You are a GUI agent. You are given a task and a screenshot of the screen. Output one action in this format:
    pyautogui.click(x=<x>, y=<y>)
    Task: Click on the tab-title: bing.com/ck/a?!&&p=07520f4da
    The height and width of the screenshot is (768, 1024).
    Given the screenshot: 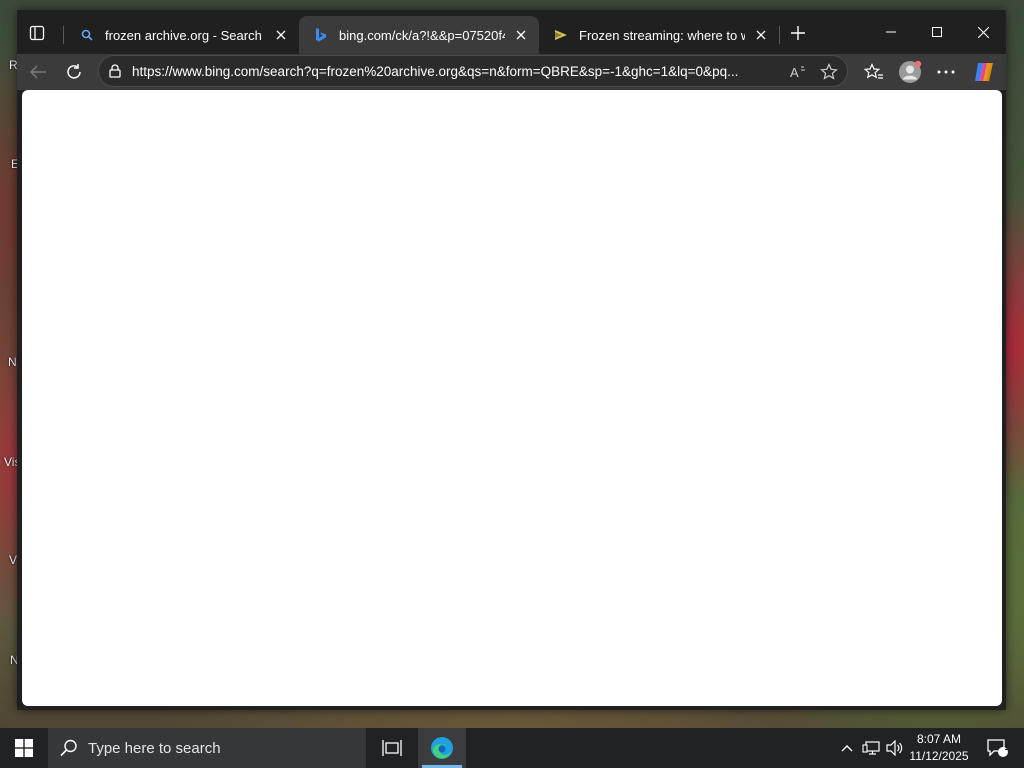 What is the action you would take?
    pyautogui.click(x=422, y=35)
    